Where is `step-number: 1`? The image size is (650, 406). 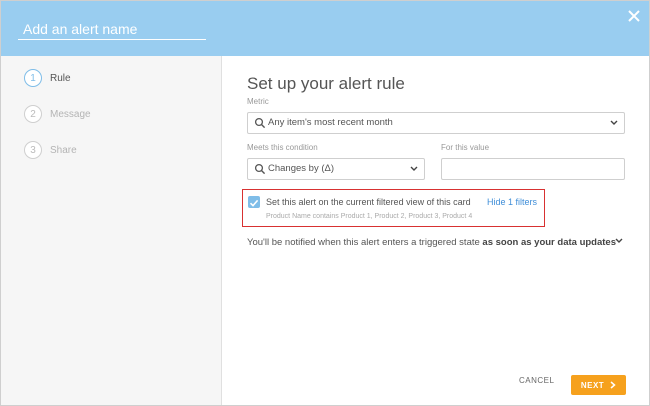 step-number: 1 is located at coordinates (33, 78).